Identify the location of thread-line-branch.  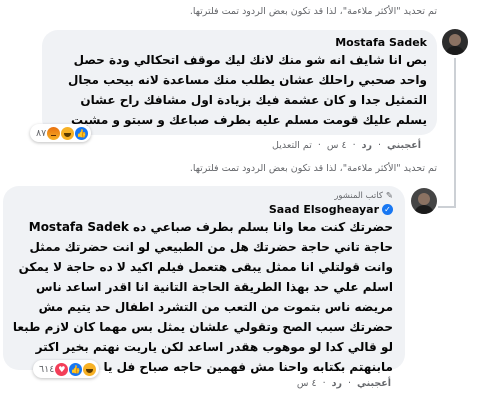
(447, 207).